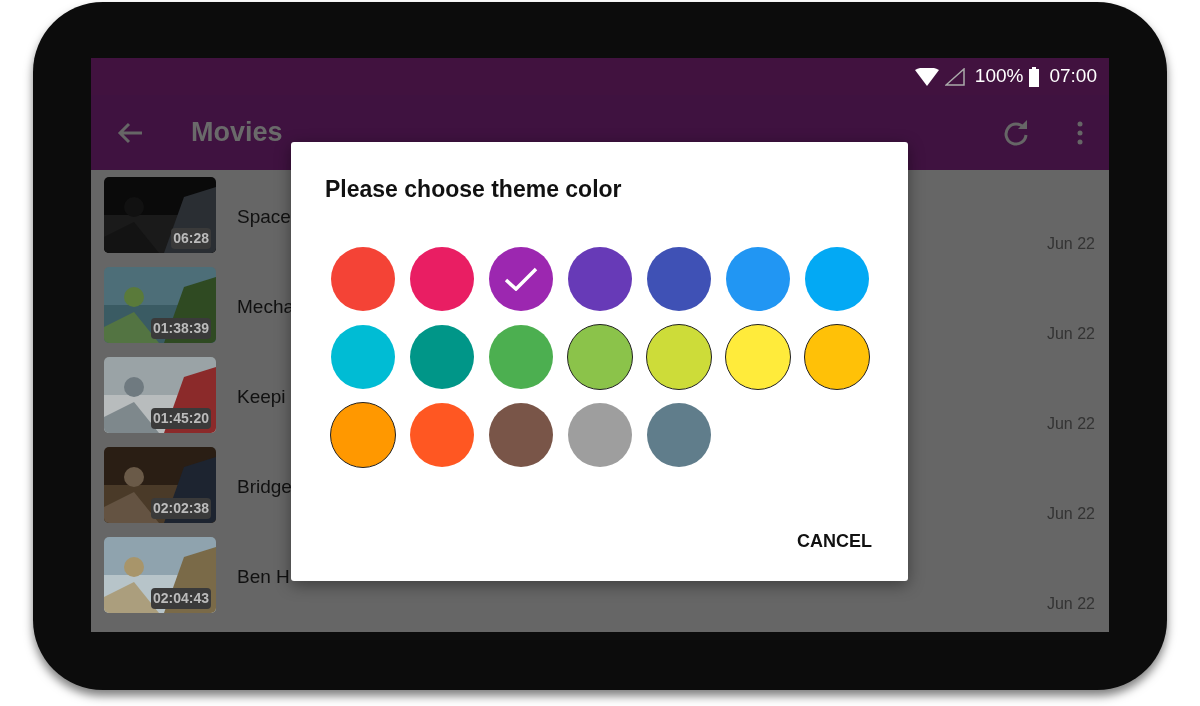 Image resolution: width=1200 pixels, height=706 pixels. I want to click on back-arrow-icon, so click(130, 132).